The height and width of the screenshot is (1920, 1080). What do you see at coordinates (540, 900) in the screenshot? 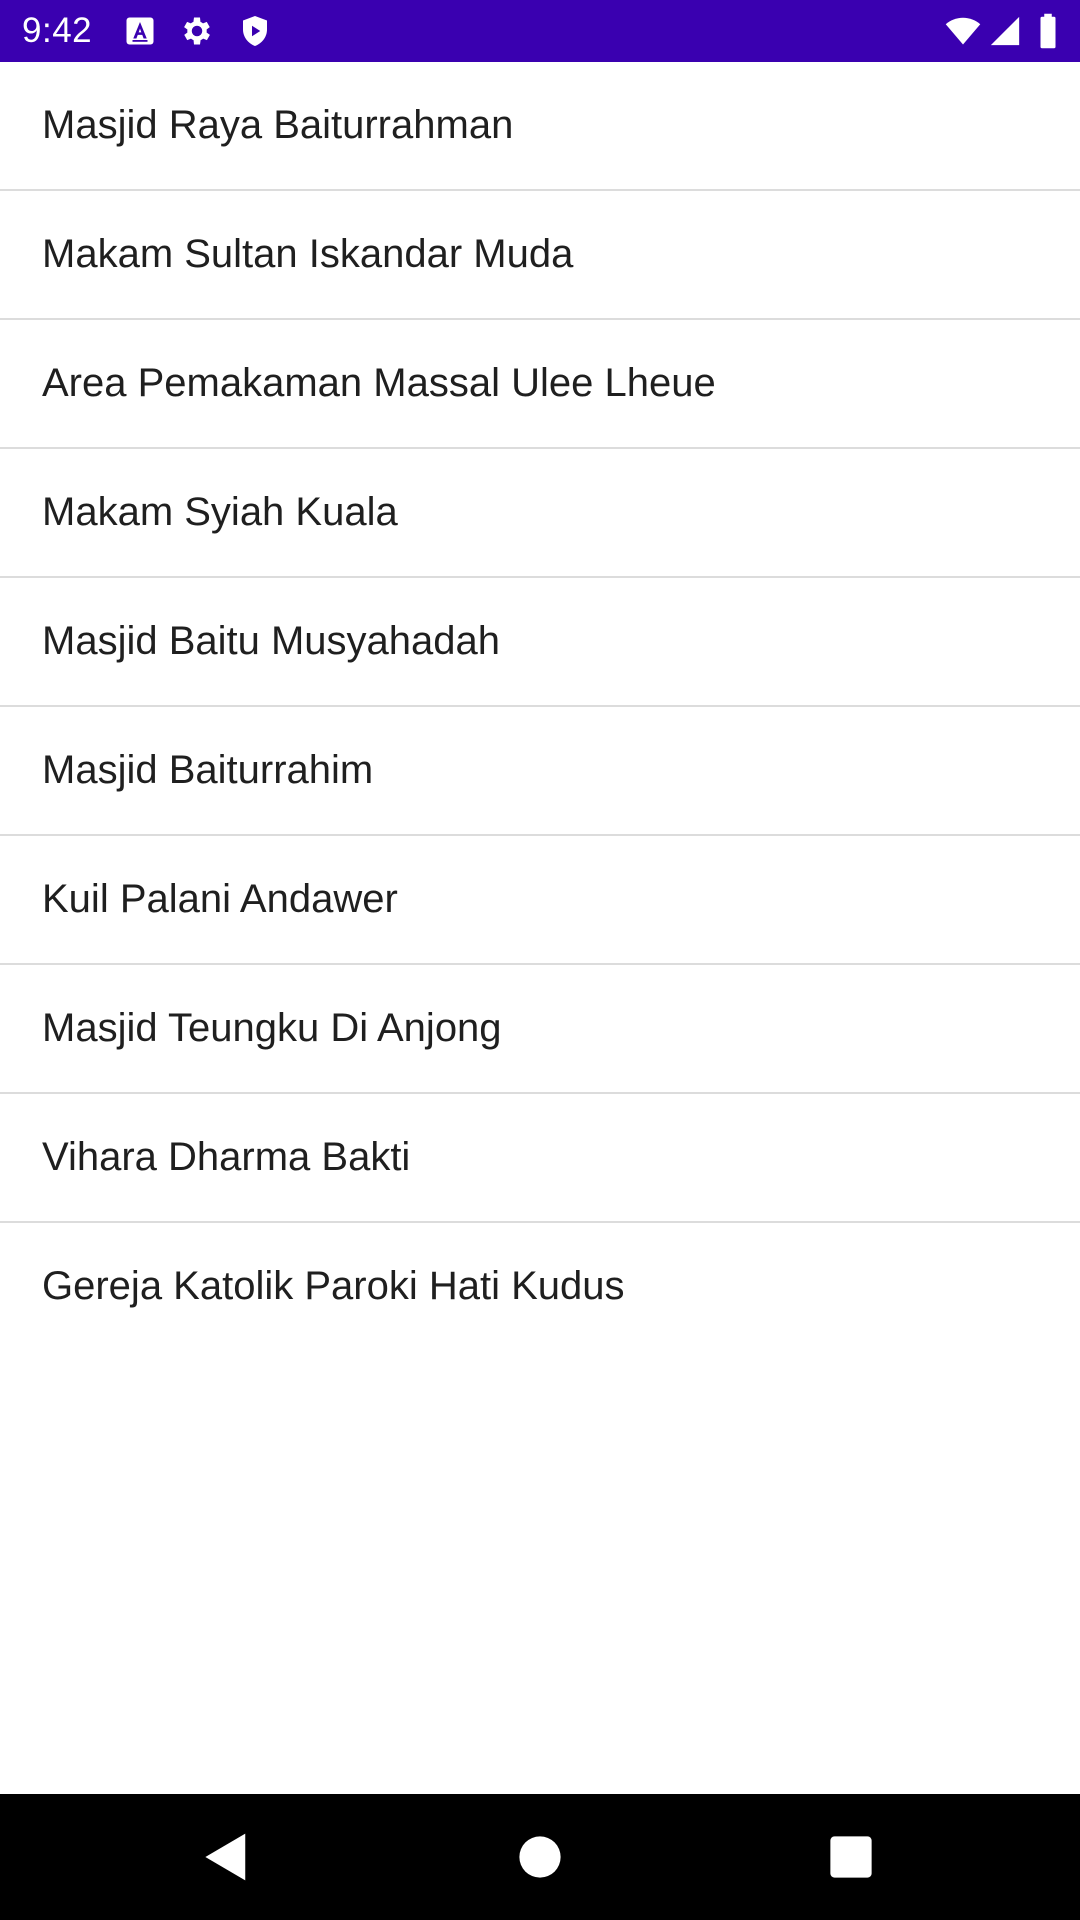
I see `list-item: Kuil Palani Andawer` at bounding box center [540, 900].